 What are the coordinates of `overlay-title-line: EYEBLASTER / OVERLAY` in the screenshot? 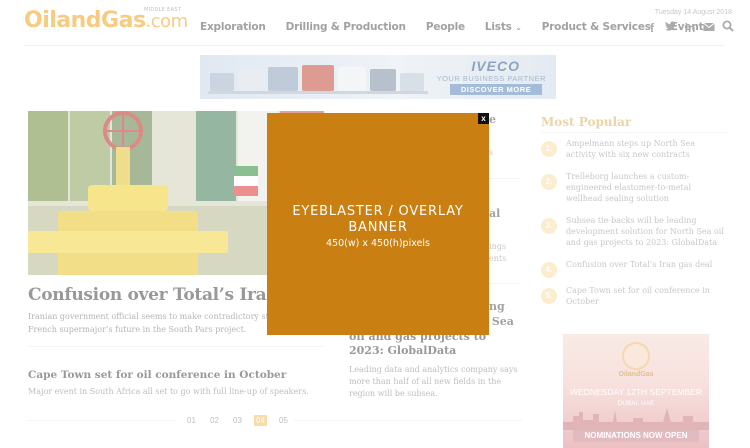 It's located at (378, 211).